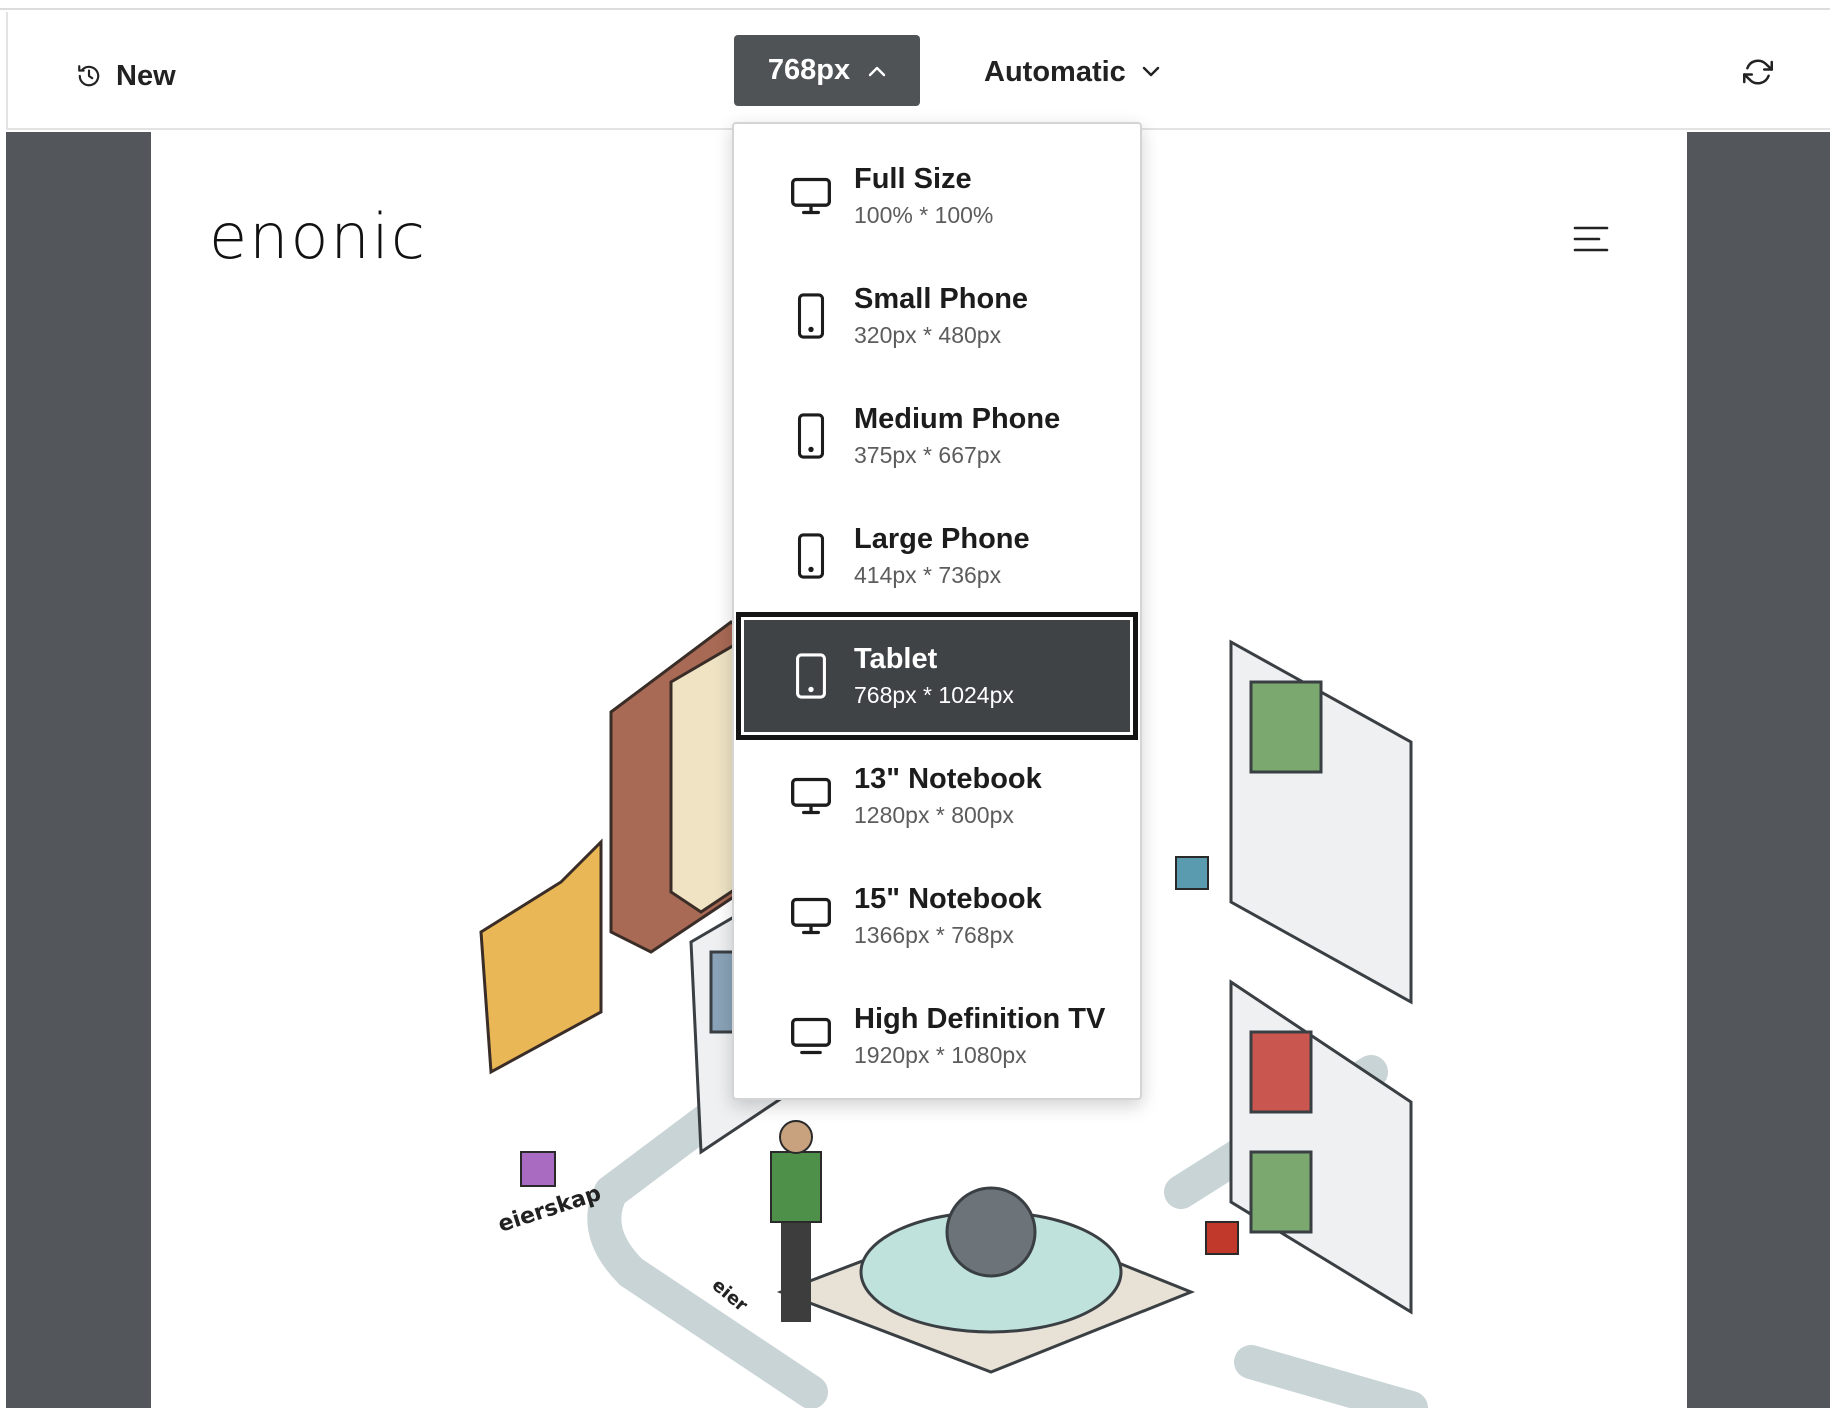 The width and height of the screenshot is (1830, 1408). Describe the element at coordinates (937, 796) in the screenshot. I see `device-option-13-notebook: 13" Notebook 1280px * 800px` at that location.